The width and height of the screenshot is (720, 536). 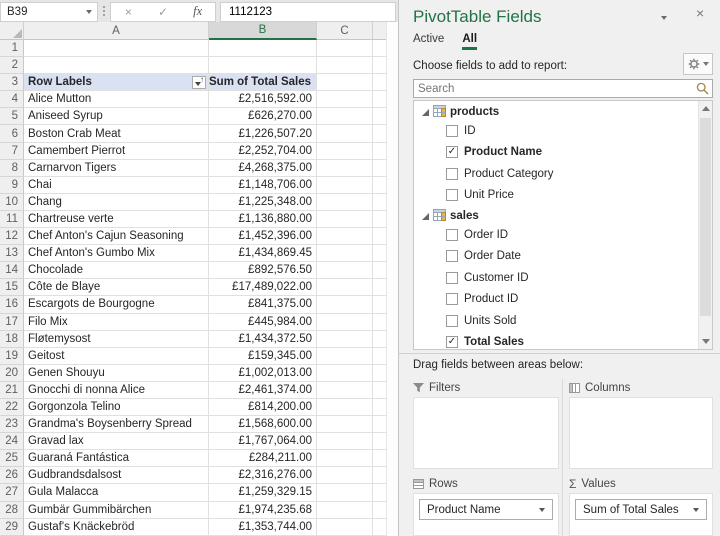 What do you see at coordinates (263, 151) in the screenshot?
I see `value-cell: £2,252,704.00` at bounding box center [263, 151].